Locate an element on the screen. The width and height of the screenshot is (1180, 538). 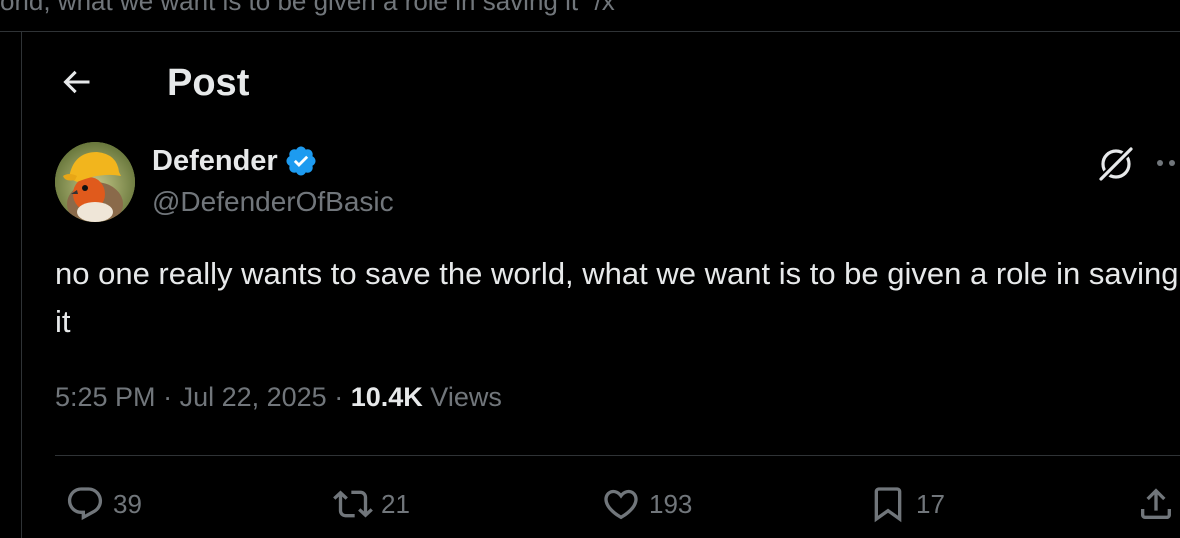
share-icon is located at coordinates (1156, 503).